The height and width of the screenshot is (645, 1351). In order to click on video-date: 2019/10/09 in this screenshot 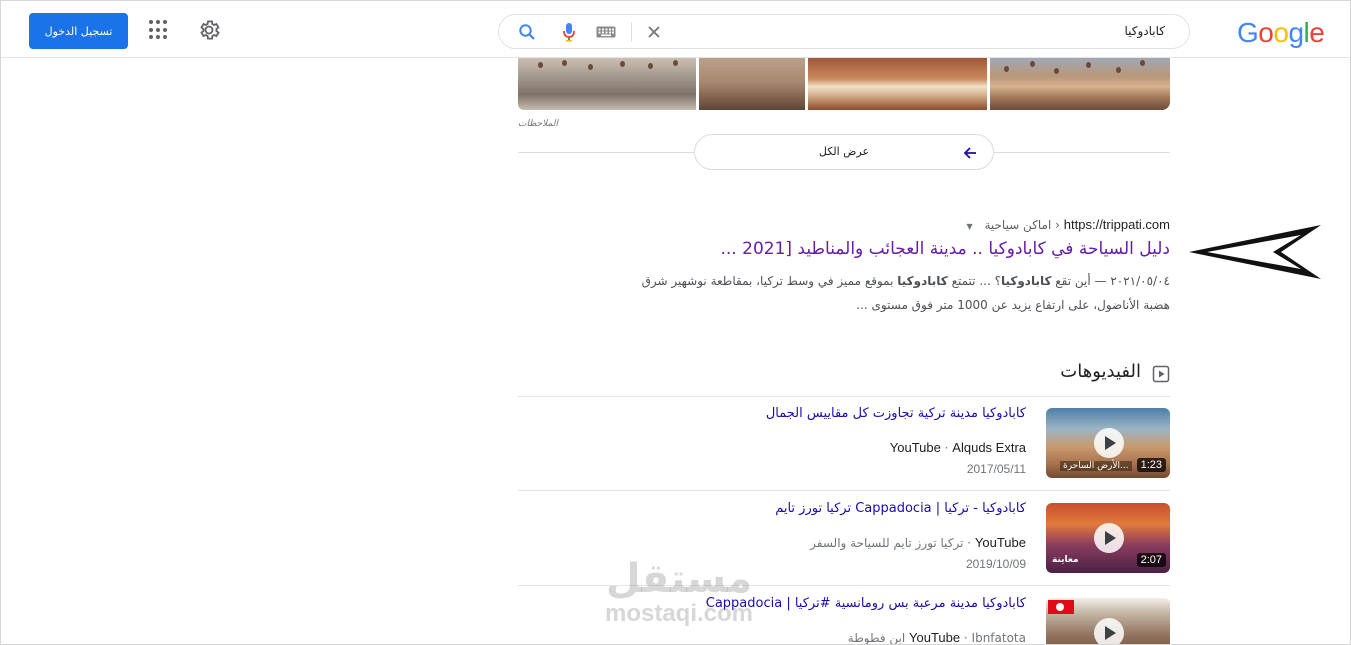, I will do `click(995, 564)`.